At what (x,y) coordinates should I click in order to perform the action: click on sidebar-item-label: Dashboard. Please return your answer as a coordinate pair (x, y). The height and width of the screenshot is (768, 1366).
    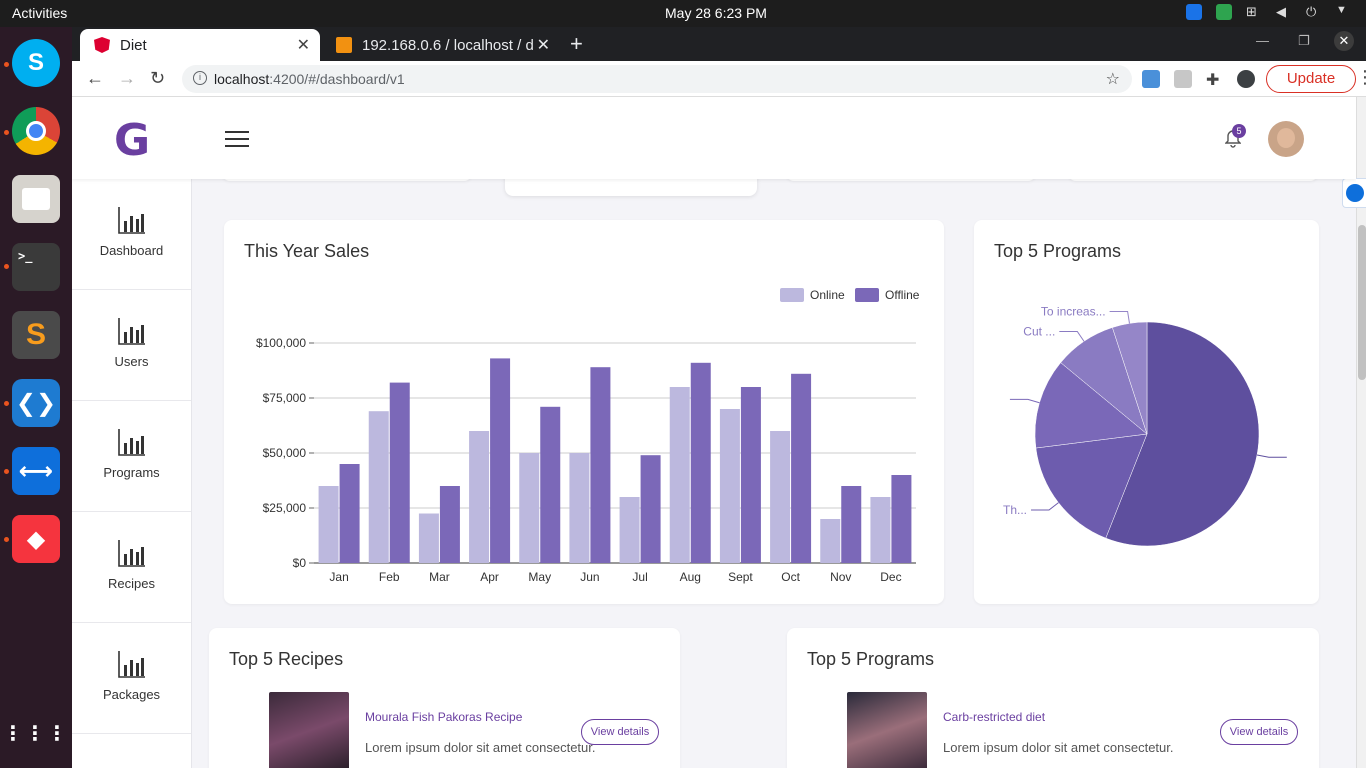
    Looking at the image, I should click on (131, 250).